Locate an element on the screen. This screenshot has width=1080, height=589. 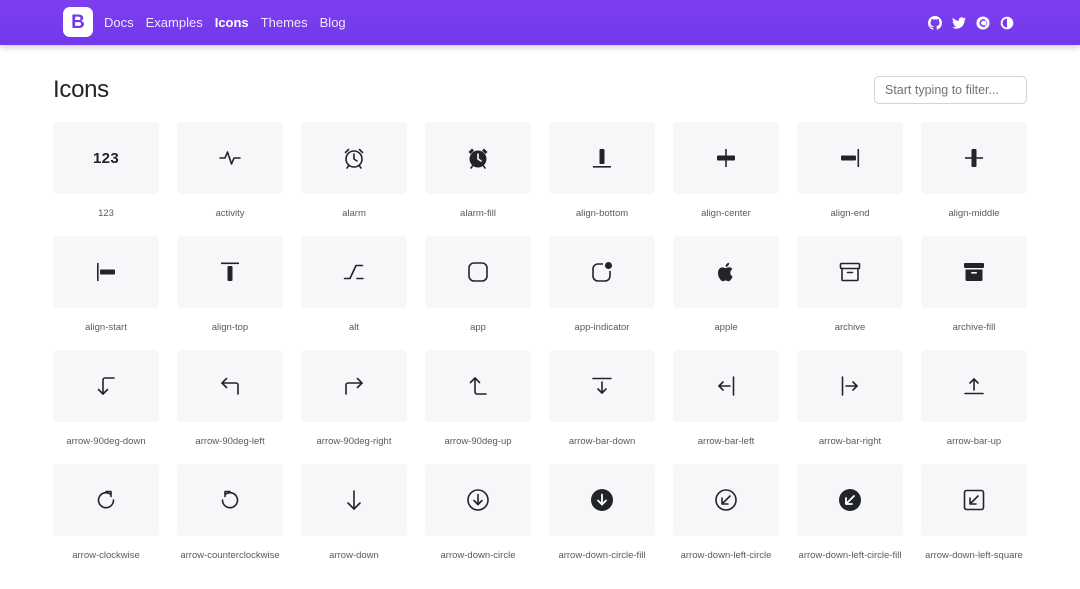
nav-link-docs: Docs is located at coordinates (119, 22).